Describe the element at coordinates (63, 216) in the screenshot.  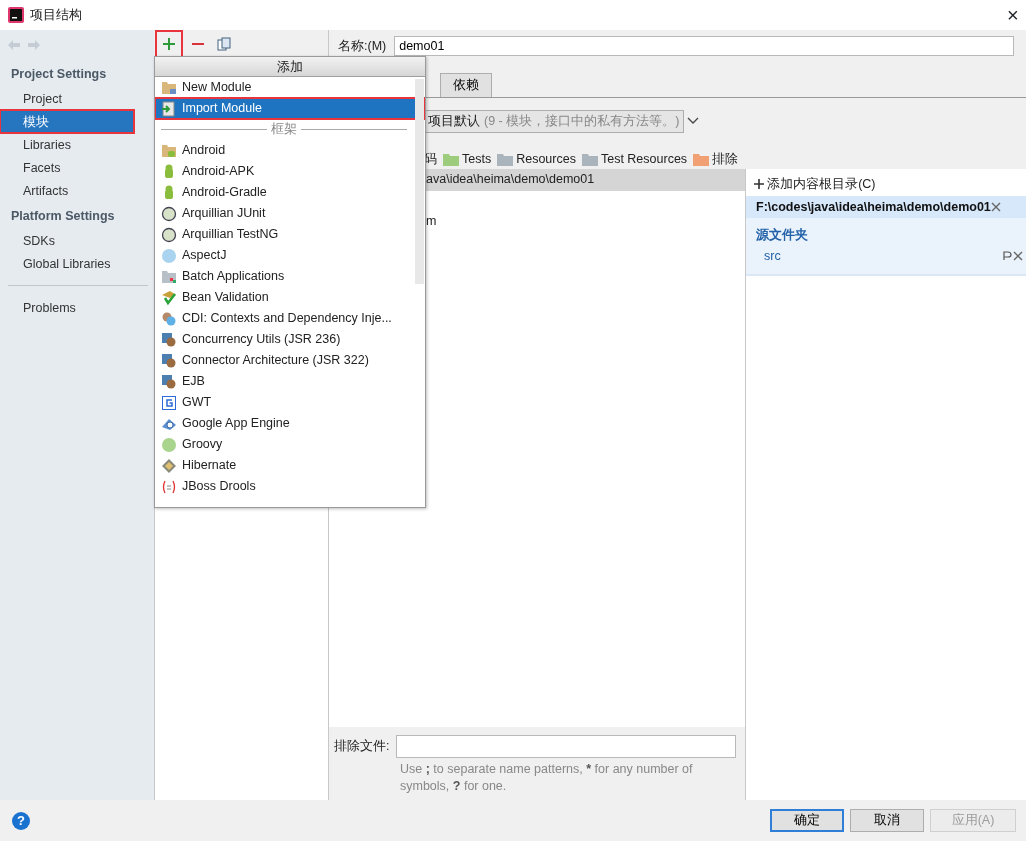
I see `section-header: Platform Settings` at that location.